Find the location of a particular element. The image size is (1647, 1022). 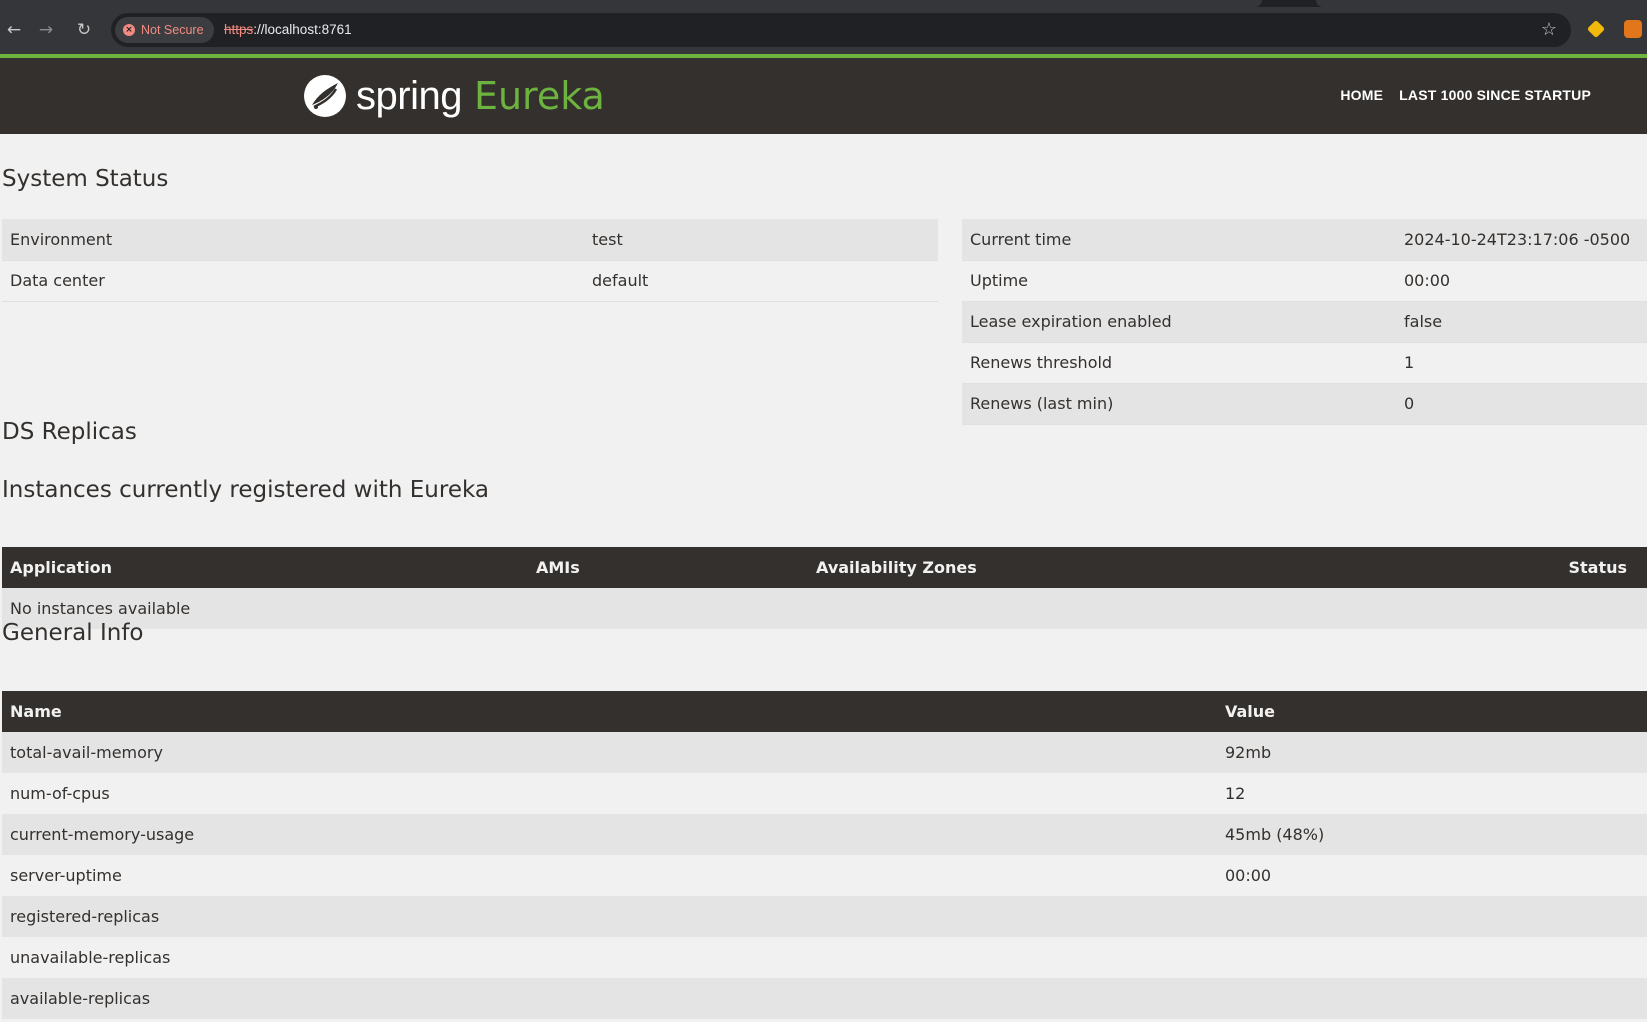

table-row: registered-replicas is located at coordinates (824, 916).